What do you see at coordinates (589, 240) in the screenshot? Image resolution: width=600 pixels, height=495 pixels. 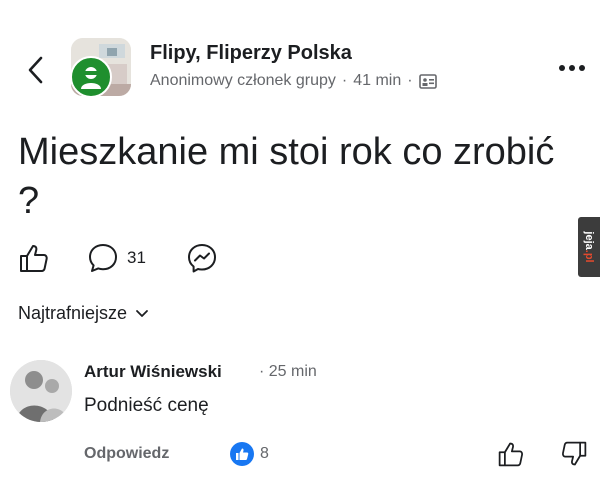 I see `watermark-text: jeja` at bounding box center [589, 240].